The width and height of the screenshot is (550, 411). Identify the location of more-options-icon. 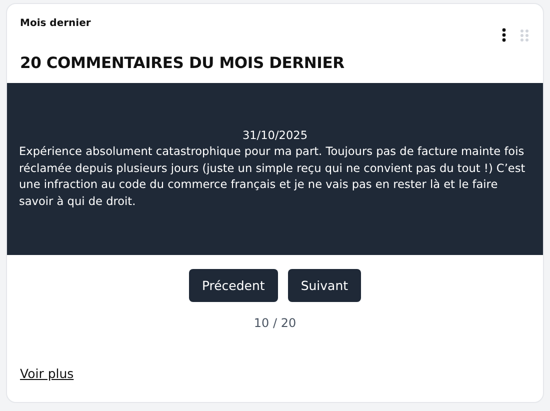
(504, 35).